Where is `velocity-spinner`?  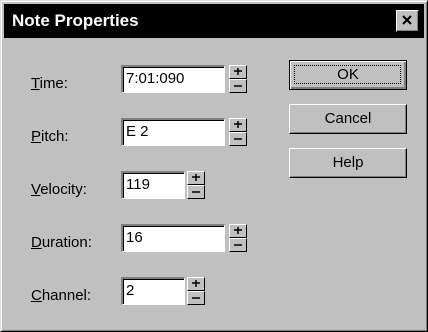
velocity-spinner is located at coordinates (196, 185).